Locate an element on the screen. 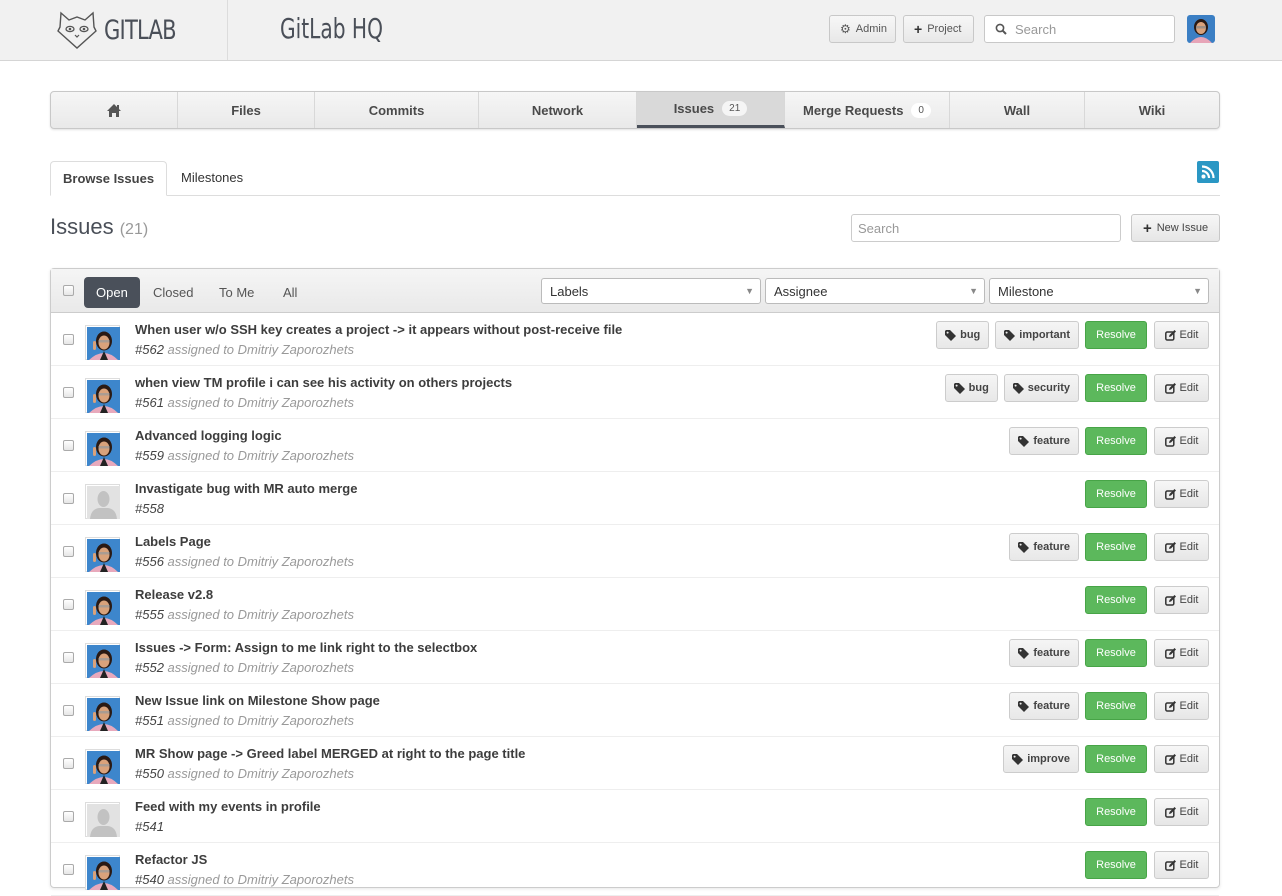 The image size is (1282, 896). nav-network-label: Network is located at coordinates (557, 110).